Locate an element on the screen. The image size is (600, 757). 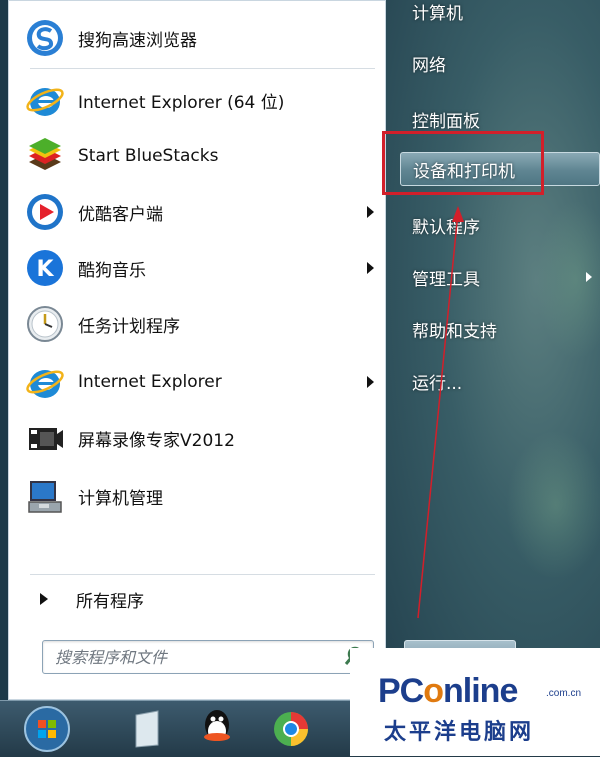
watermark-text: PC is located at coordinates (401, 691).